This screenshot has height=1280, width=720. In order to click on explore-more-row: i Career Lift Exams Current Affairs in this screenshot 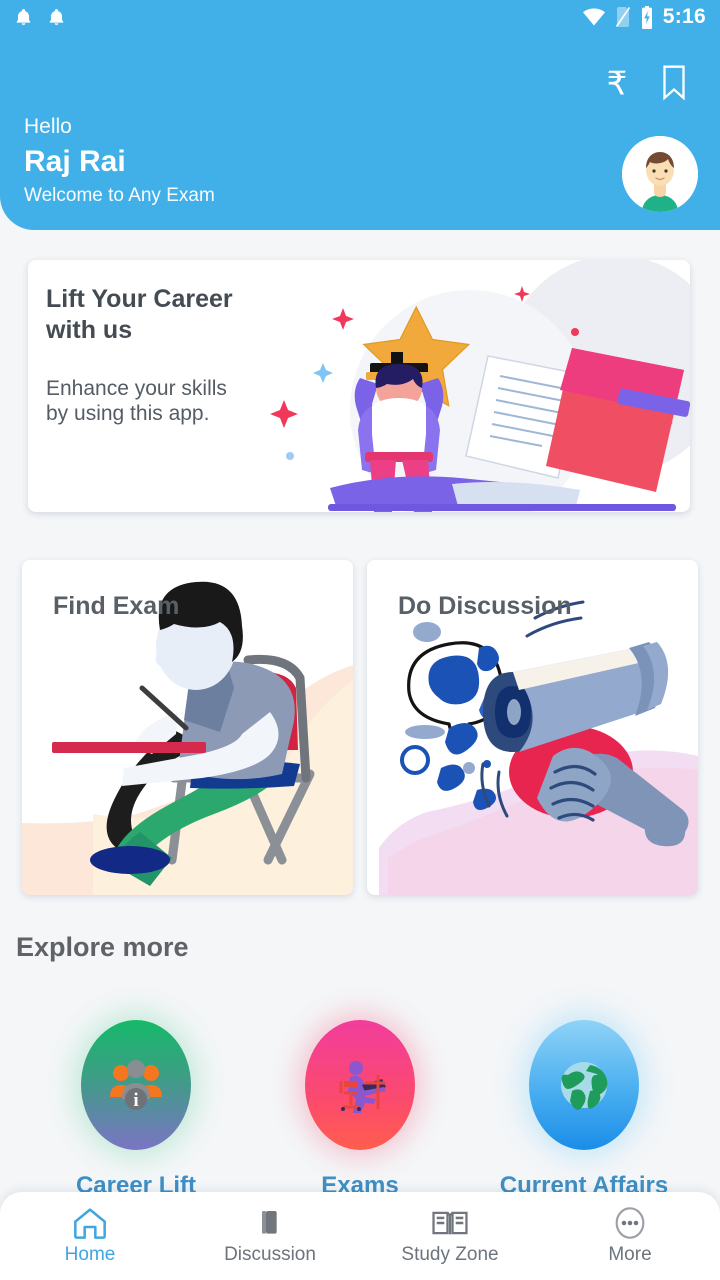, I will do `click(360, 1110)`.